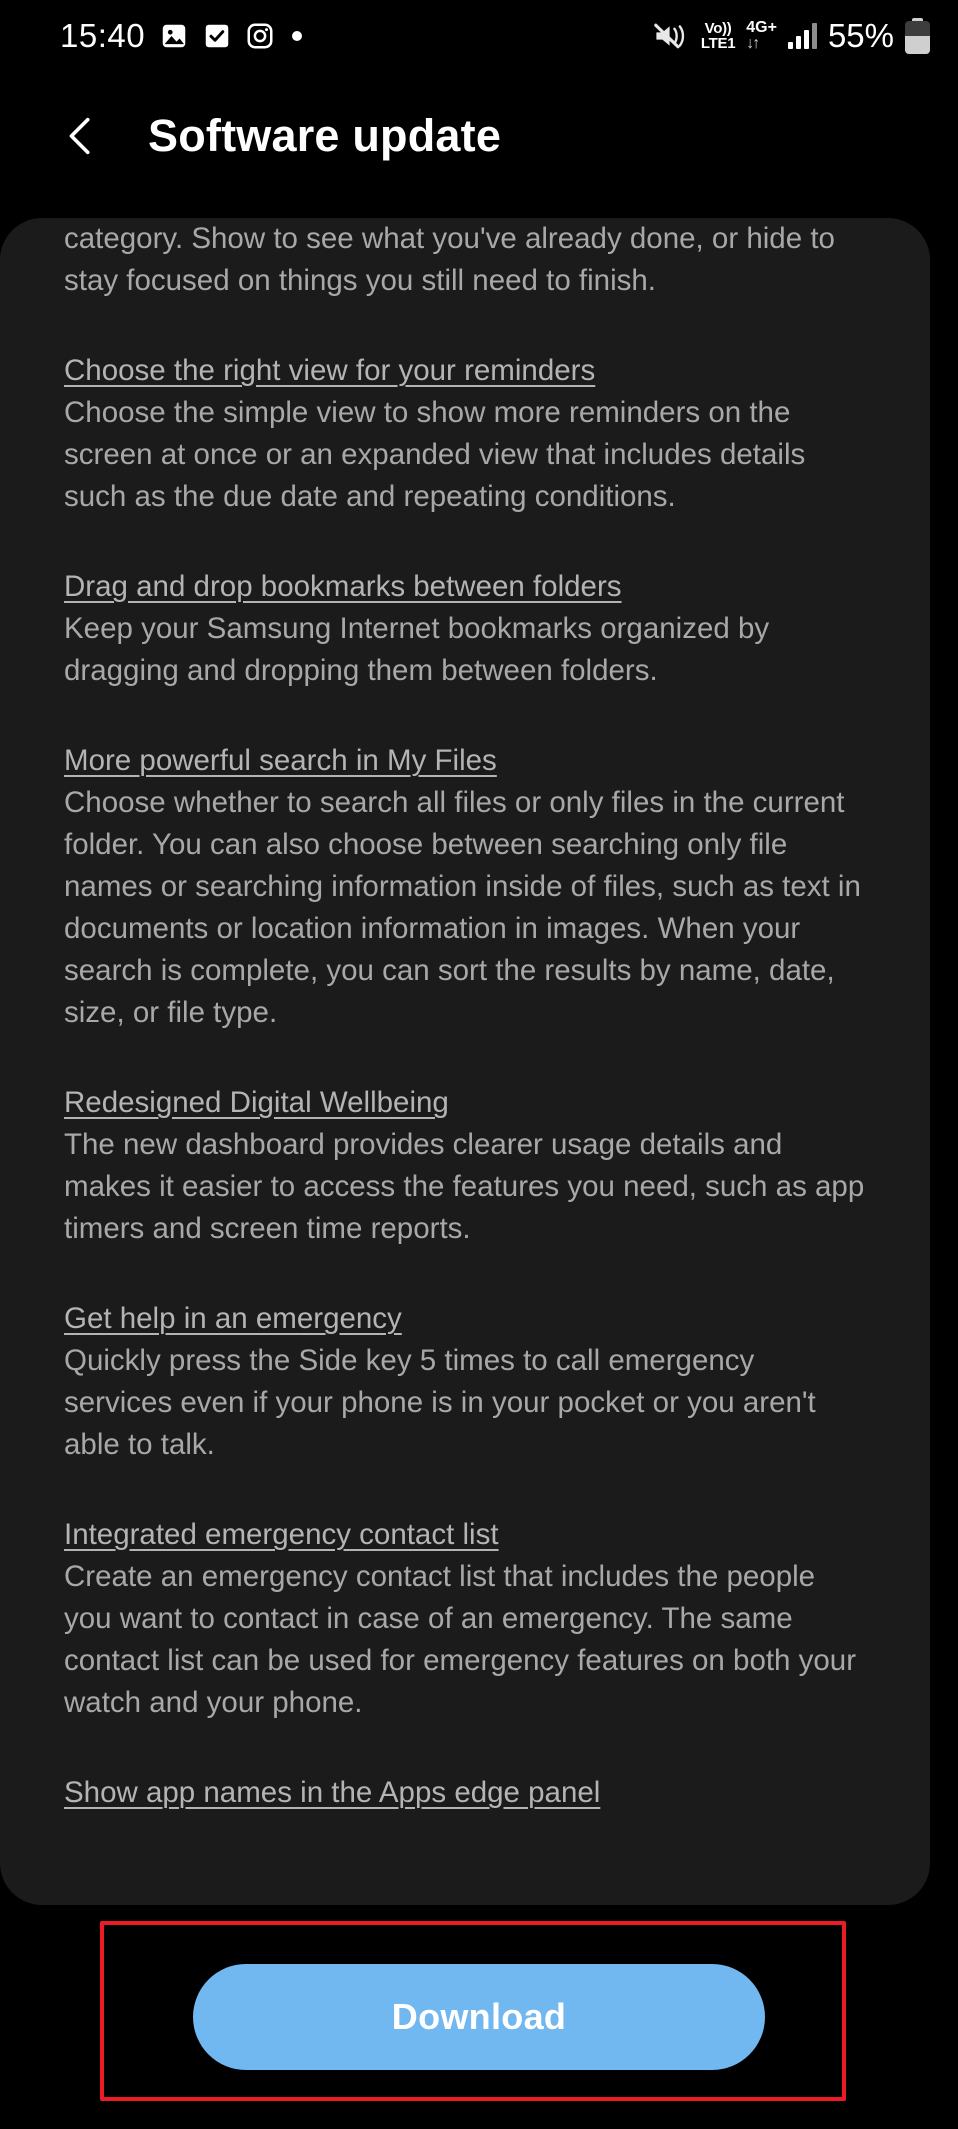  What do you see at coordinates (280, 760) in the screenshot?
I see `section-title: More powerful search in My Files` at bounding box center [280, 760].